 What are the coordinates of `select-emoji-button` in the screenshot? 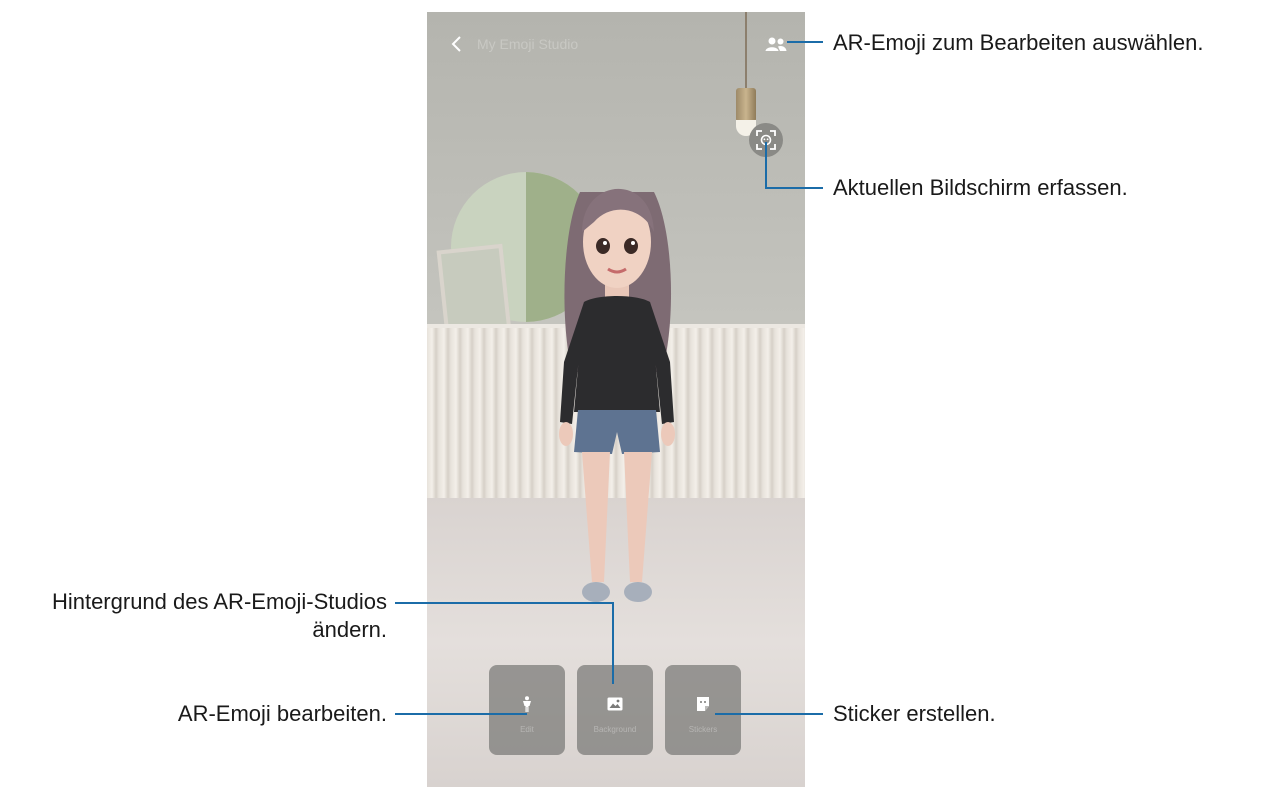 It's located at (776, 44).